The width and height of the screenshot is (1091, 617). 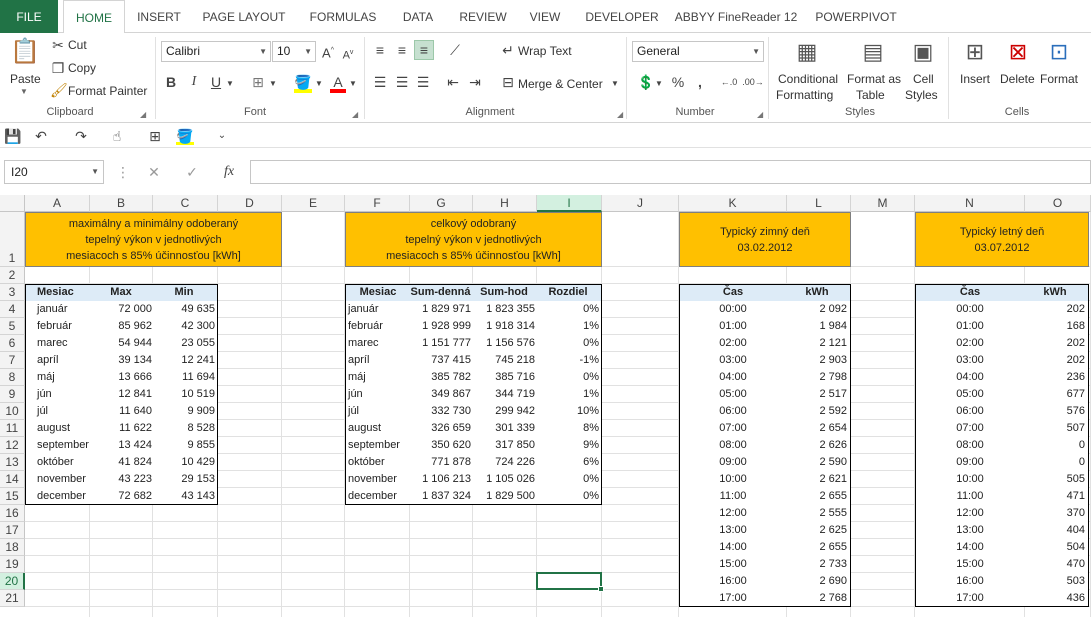 What do you see at coordinates (440, 309) in the screenshot?
I see `table-total-cell: 1 829 971` at bounding box center [440, 309].